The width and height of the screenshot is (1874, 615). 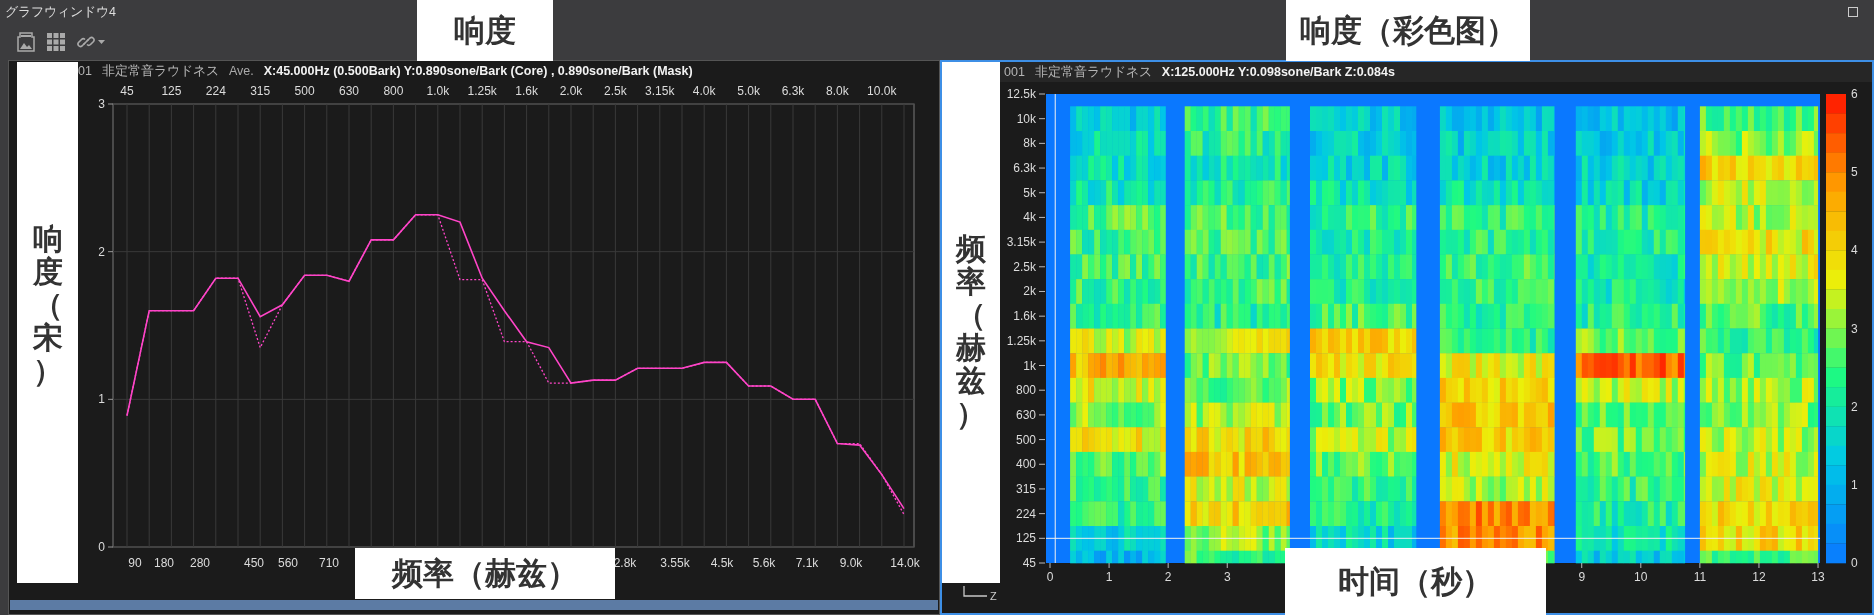 I want to click on axis-label: 7.1k, so click(x=807, y=563).